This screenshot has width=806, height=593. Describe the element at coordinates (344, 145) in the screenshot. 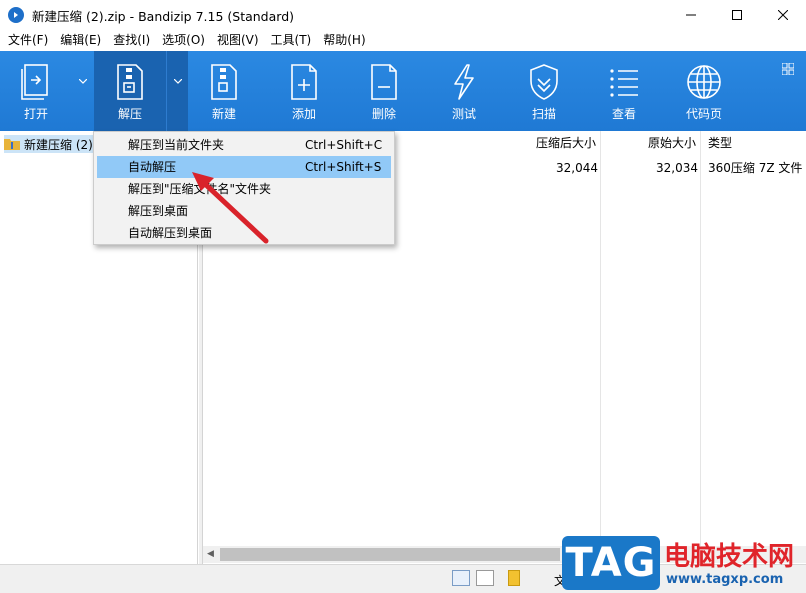

I see `menu-item-shortcut: Ctrl+Shift+C` at that location.